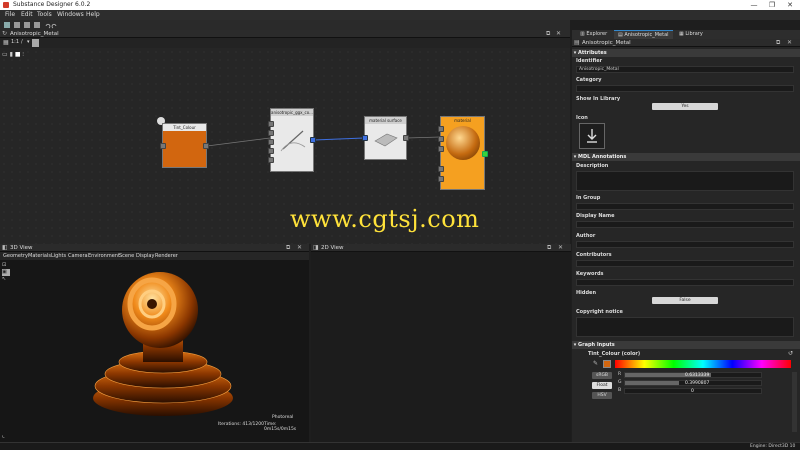  What do you see at coordinates (299, 248) in the screenshot?
I see `view3d-close-icon: ✕` at bounding box center [299, 248].